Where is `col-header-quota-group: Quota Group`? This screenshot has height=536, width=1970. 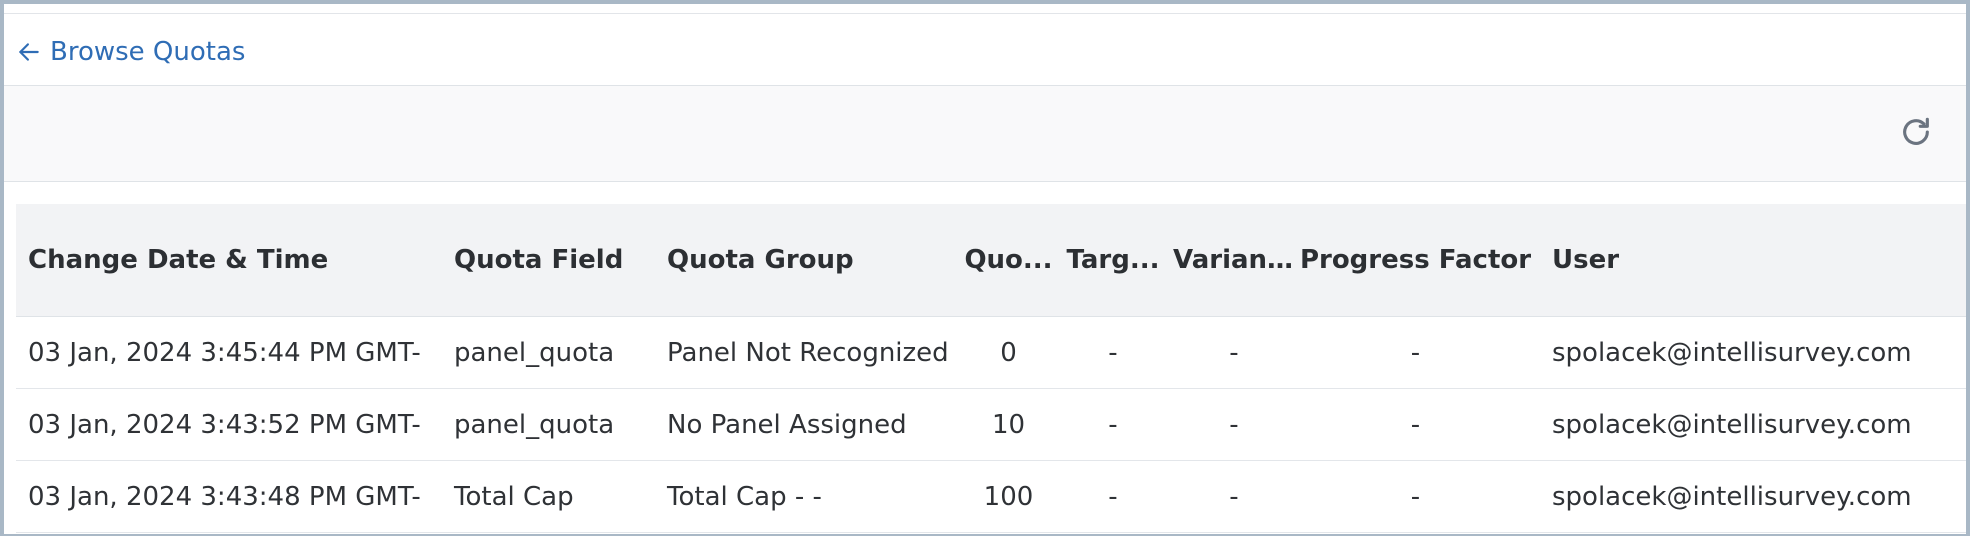 col-header-quota-group: Quota Group is located at coordinates (807, 260).